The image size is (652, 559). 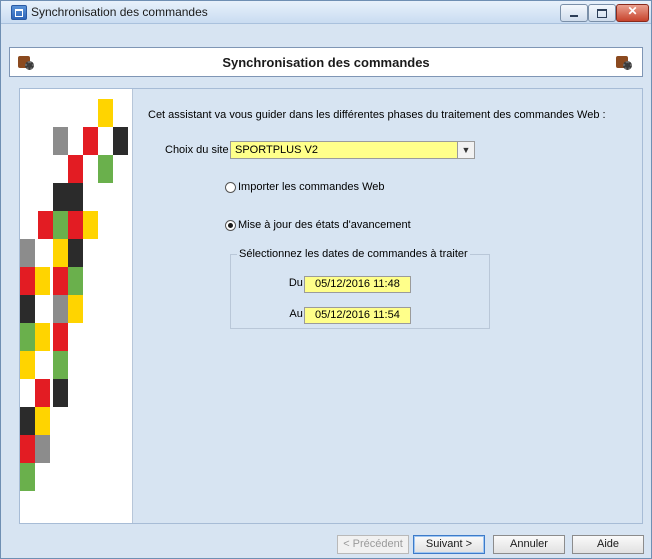 What do you see at coordinates (276, 150) in the screenshot?
I see `site-select-value: SPORTPLUS V2` at bounding box center [276, 150].